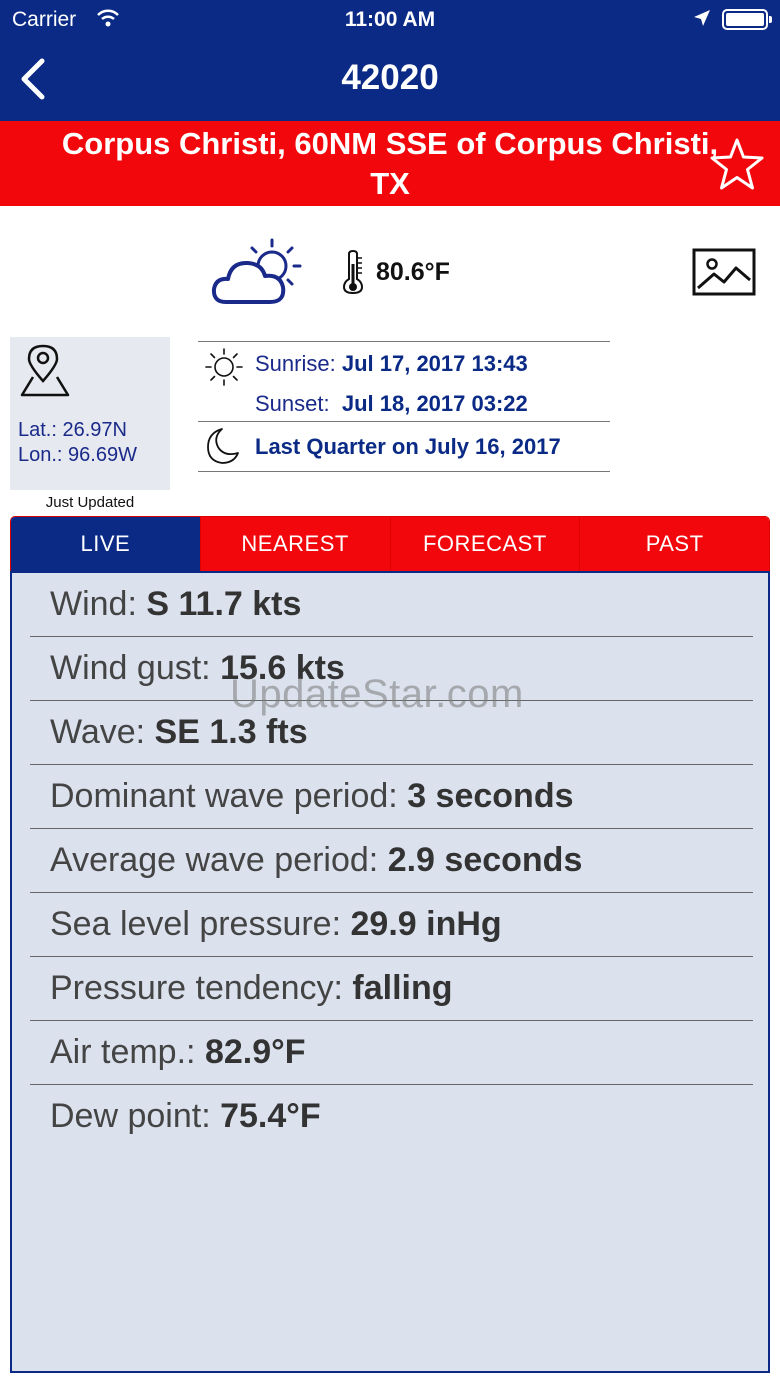  I want to click on longitude-label: Lon.:, so click(40, 455).